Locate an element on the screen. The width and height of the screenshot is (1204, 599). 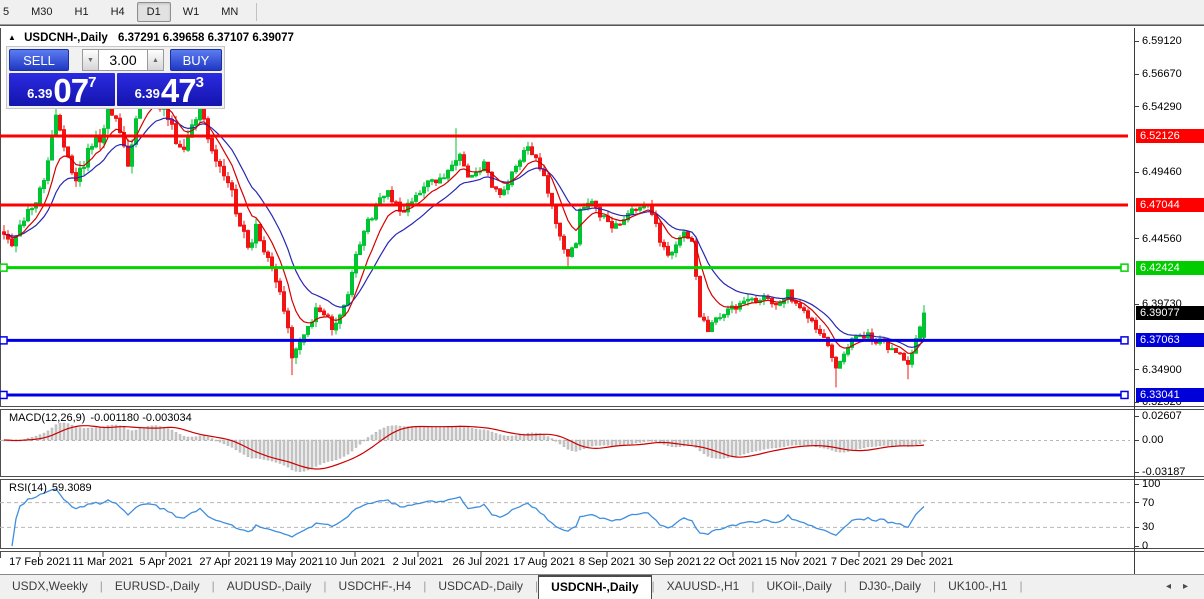
rsi-name: RSI(14) is located at coordinates (28, 488).